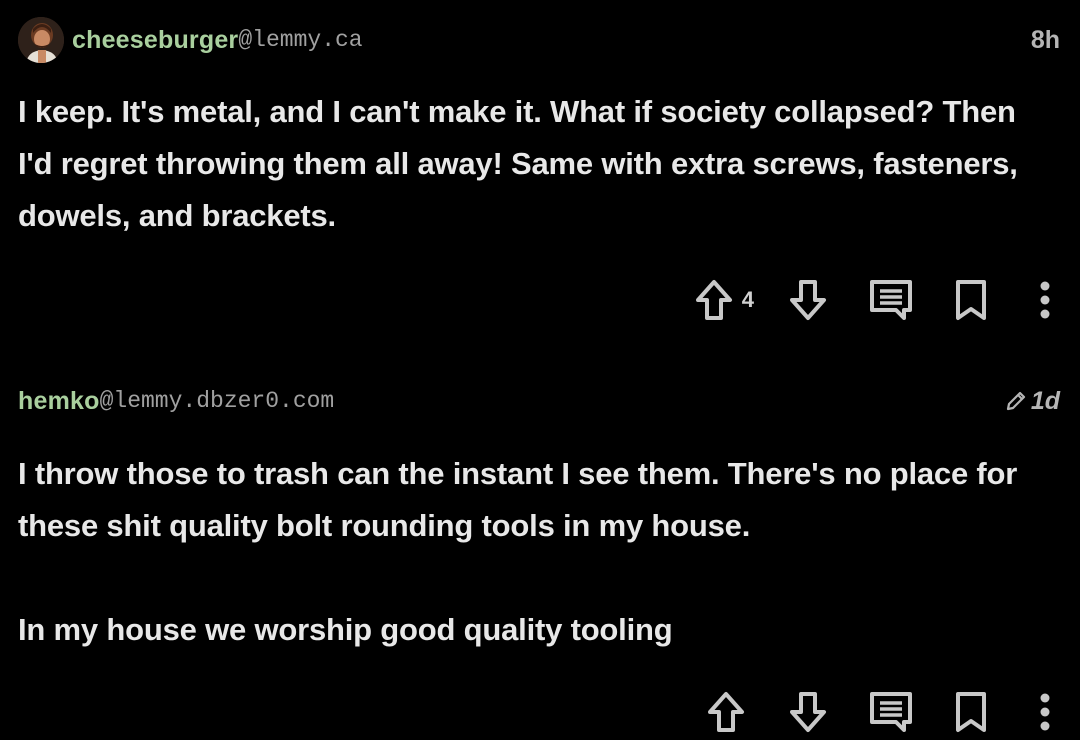 This screenshot has width=1080, height=740. I want to click on instance-name: @lemmy.dbzer0.com, so click(217, 401).